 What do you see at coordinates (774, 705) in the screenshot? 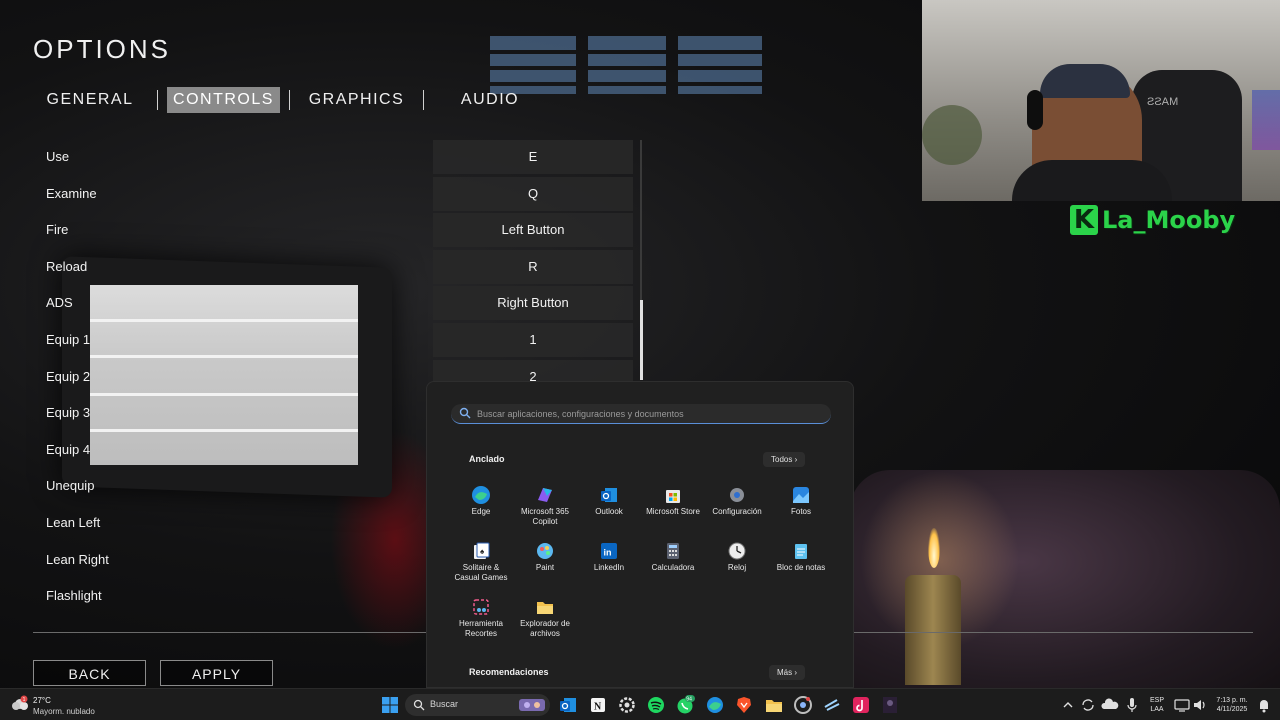
I see `file-explorer-icon` at bounding box center [774, 705].